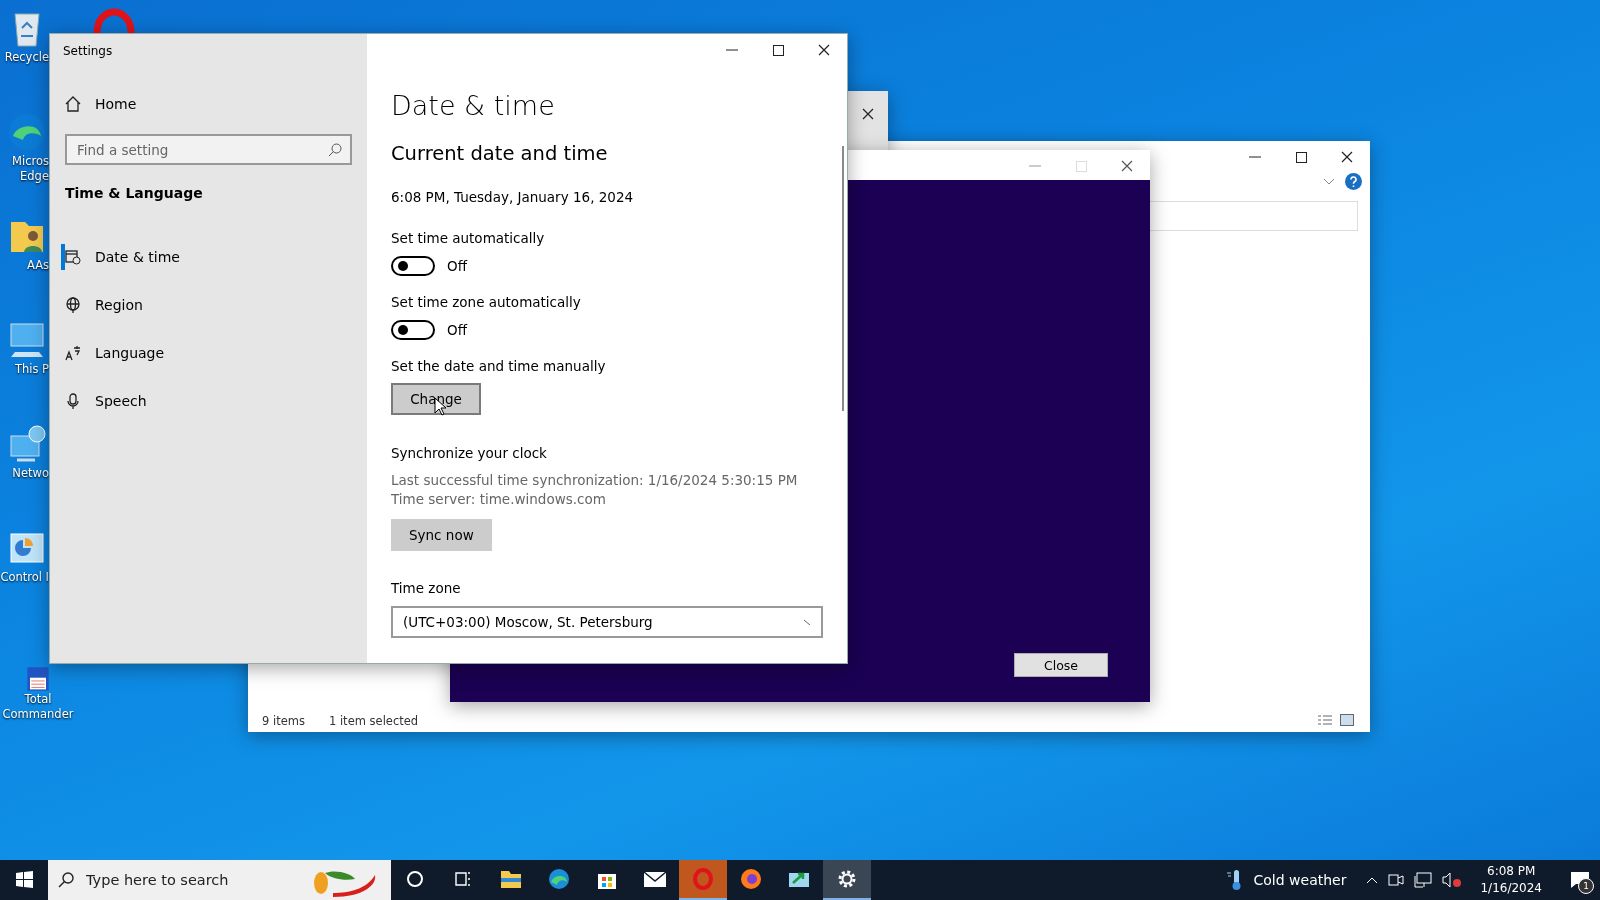  What do you see at coordinates (73, 305) in the screenshot?
I see `globe-icon` at bounding box center [73, 305].